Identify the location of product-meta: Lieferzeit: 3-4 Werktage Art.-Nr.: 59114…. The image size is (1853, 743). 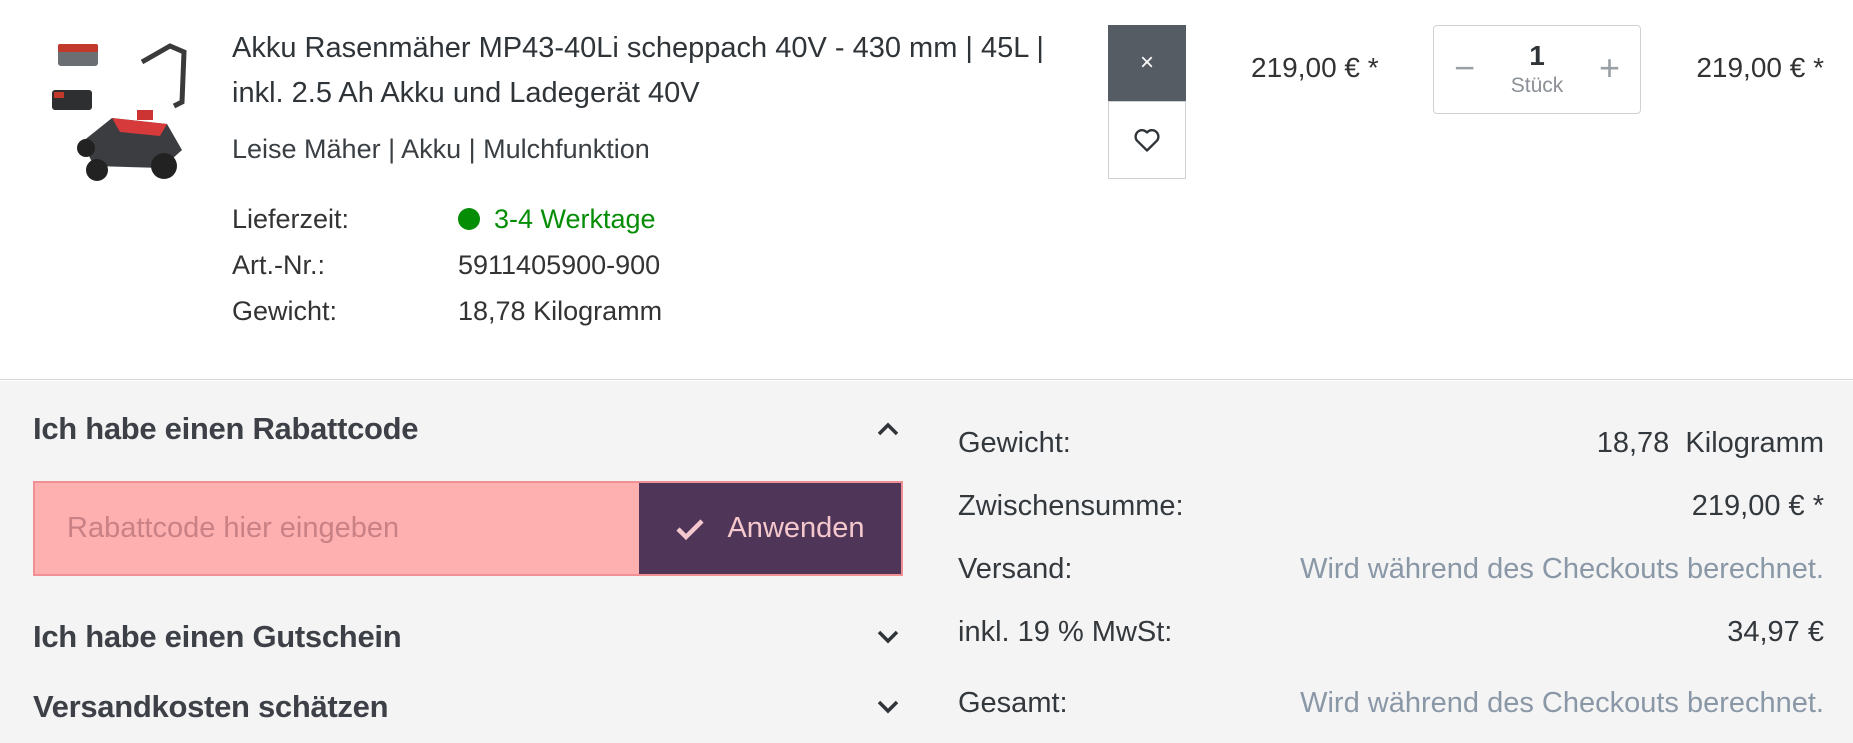
(447, 265).